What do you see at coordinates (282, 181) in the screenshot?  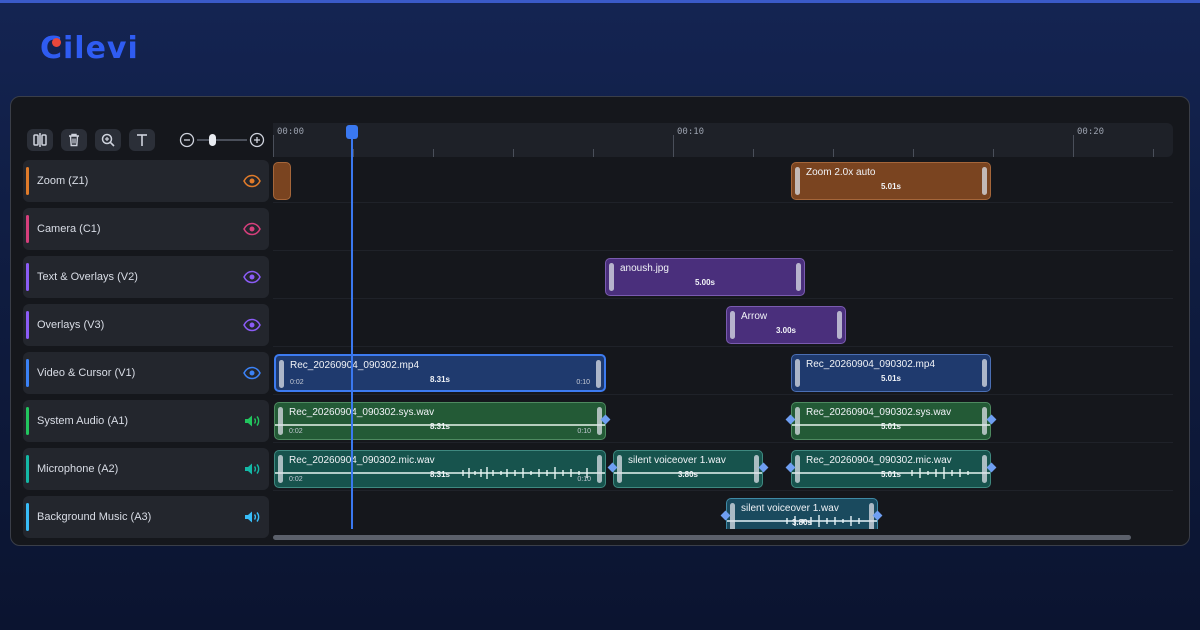 I see `clip-zoom-start` at bounding box center [282, 181].